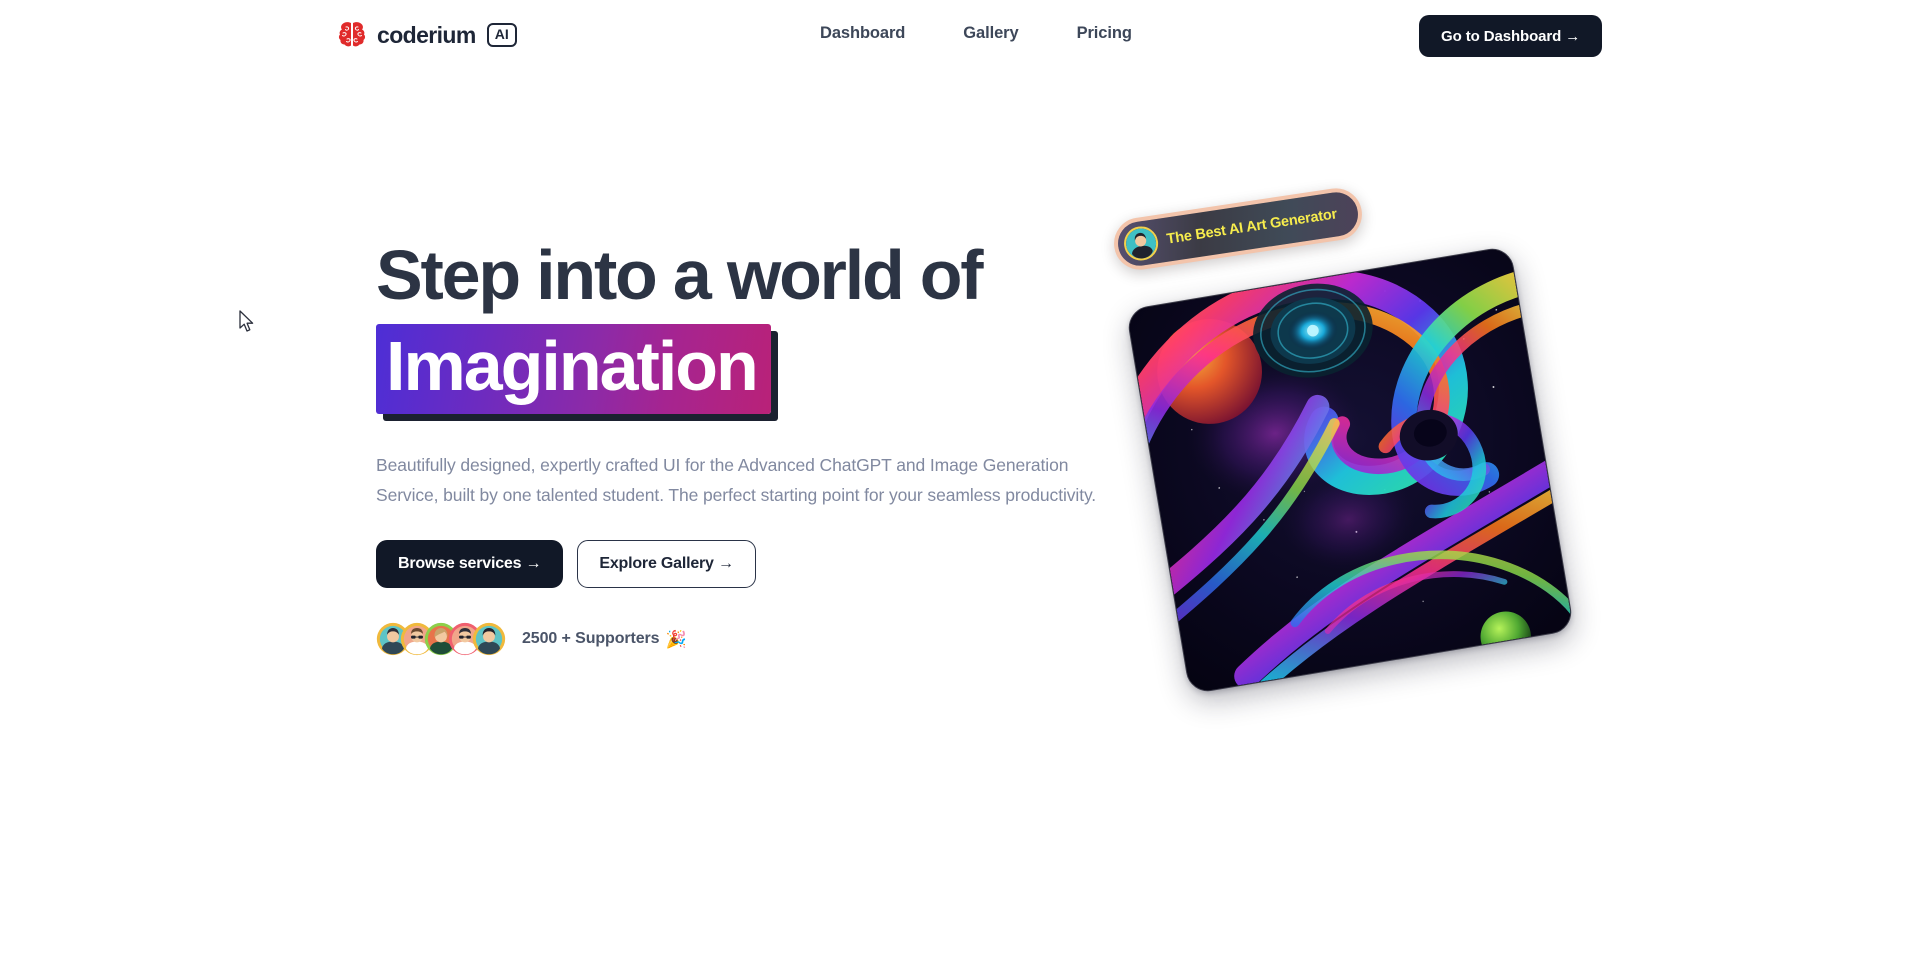 The height and width of the screenshot is (953, 1920). I want to click on best-ai-art-generator-badge: The Best AI Art Generator, so click(1238, 229).